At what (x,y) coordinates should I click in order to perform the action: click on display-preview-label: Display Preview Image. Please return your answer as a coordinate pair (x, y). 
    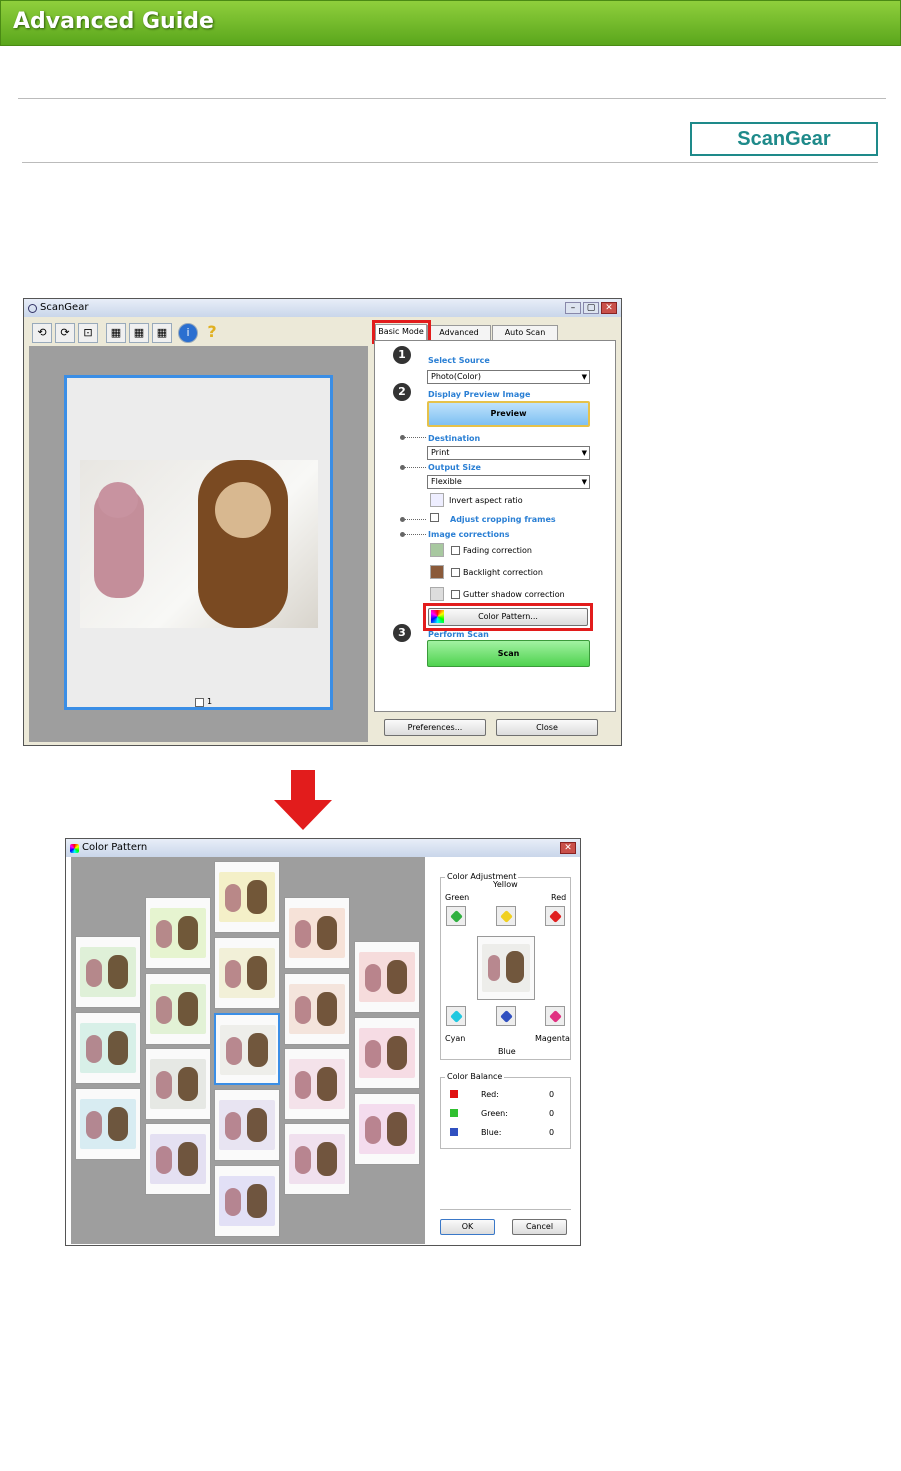
    Looking at the image, I should click on (479, 394).